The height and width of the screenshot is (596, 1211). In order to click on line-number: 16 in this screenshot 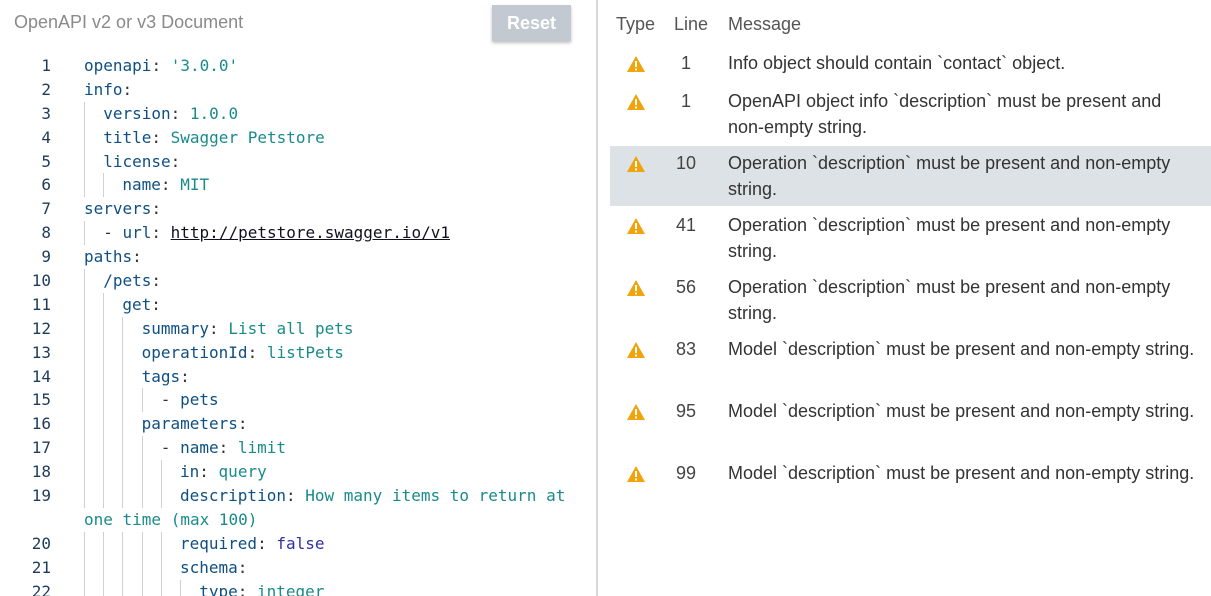, I will do `click(41, 424)`.